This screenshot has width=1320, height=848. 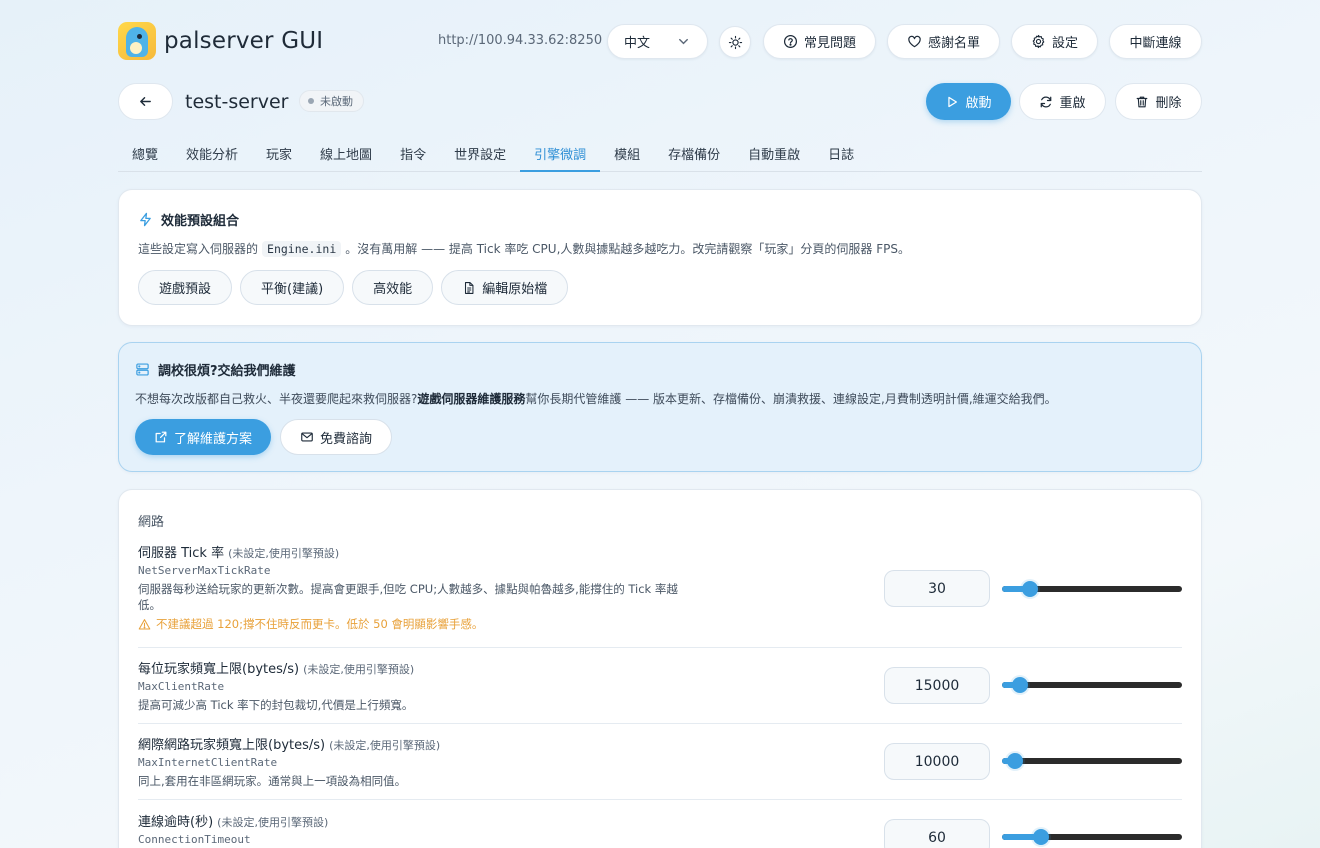 I want to click on status-badge: 未啟動, so click(x=331, y=101).